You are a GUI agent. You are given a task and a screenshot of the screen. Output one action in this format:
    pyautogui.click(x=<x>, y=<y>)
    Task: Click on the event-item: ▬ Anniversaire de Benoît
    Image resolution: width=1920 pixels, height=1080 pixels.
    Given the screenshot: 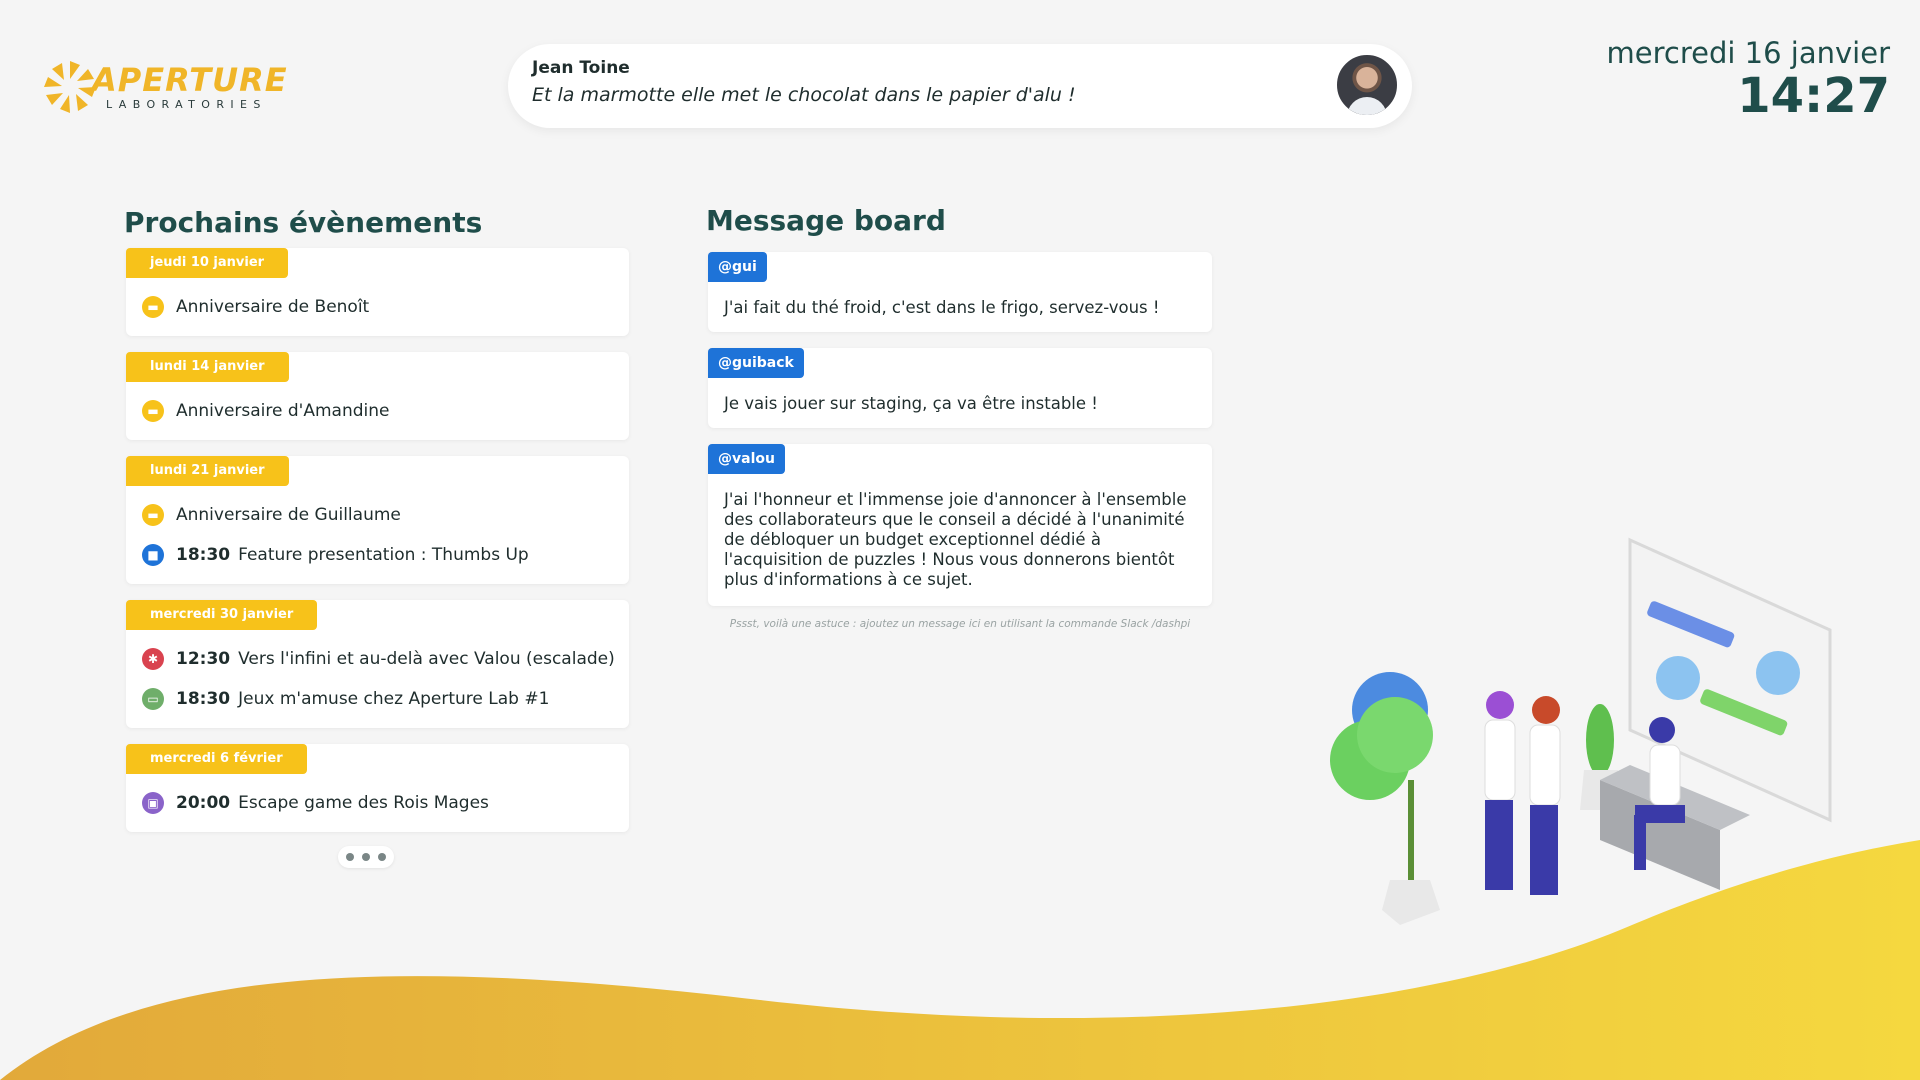 What is the action you would take?
    pyautogui.click(x=255, y=307)
    